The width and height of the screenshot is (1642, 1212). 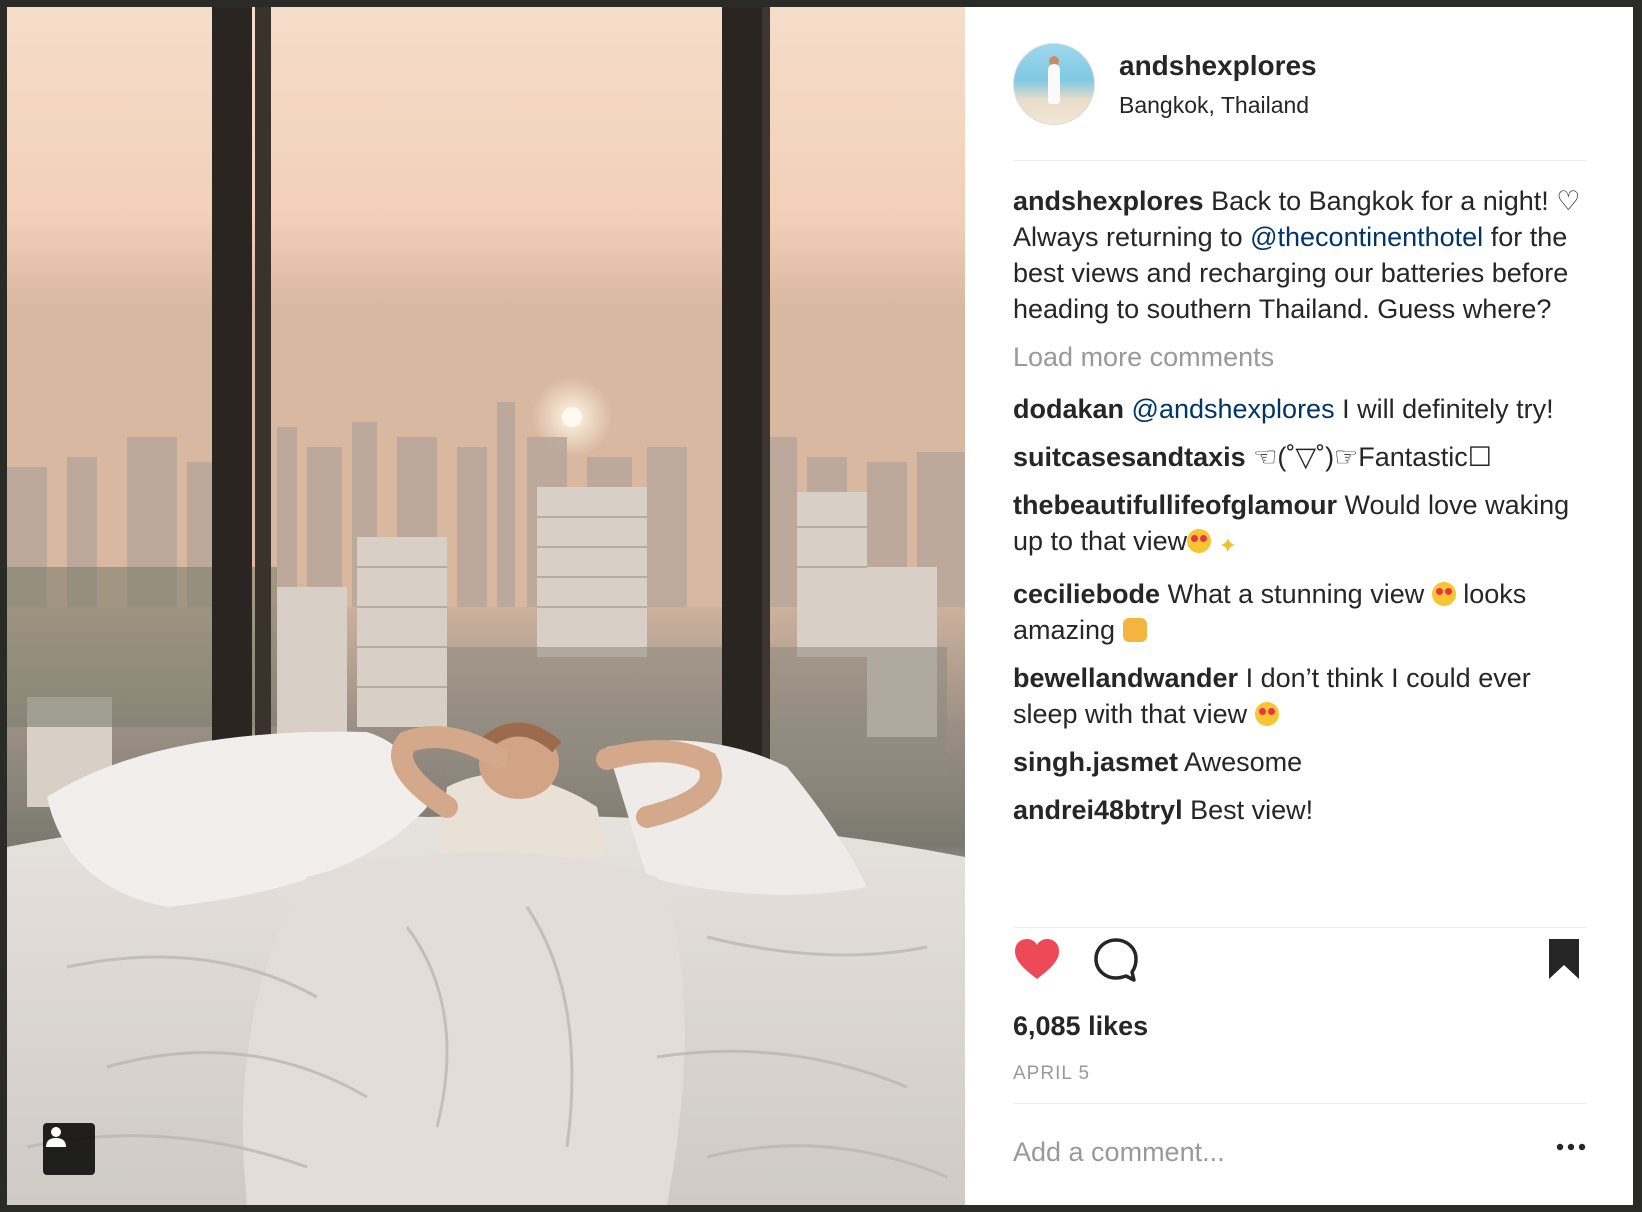 What do you see at coordinates (1228, 545) in the screenshot?
I see `dizzy-emoji-icon: ✦` at bounding box center [1228, 545].